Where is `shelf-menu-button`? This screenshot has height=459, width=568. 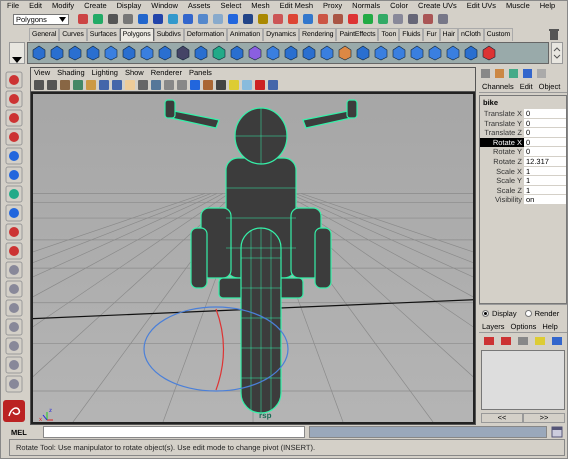
shelf-menu-button is located at coordinates (17, 53).